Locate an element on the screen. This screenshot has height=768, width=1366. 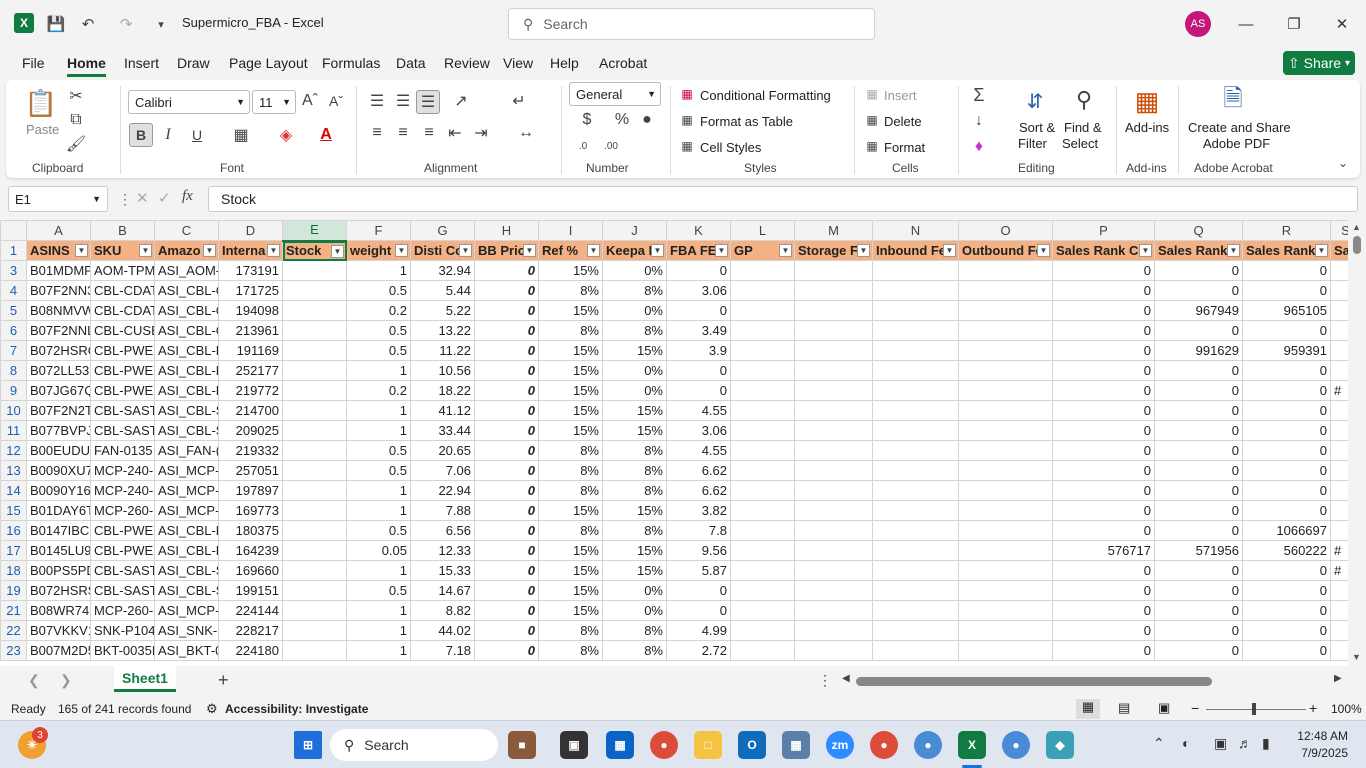
terminal-icon: ▣ is located at coordinates (574, 745).